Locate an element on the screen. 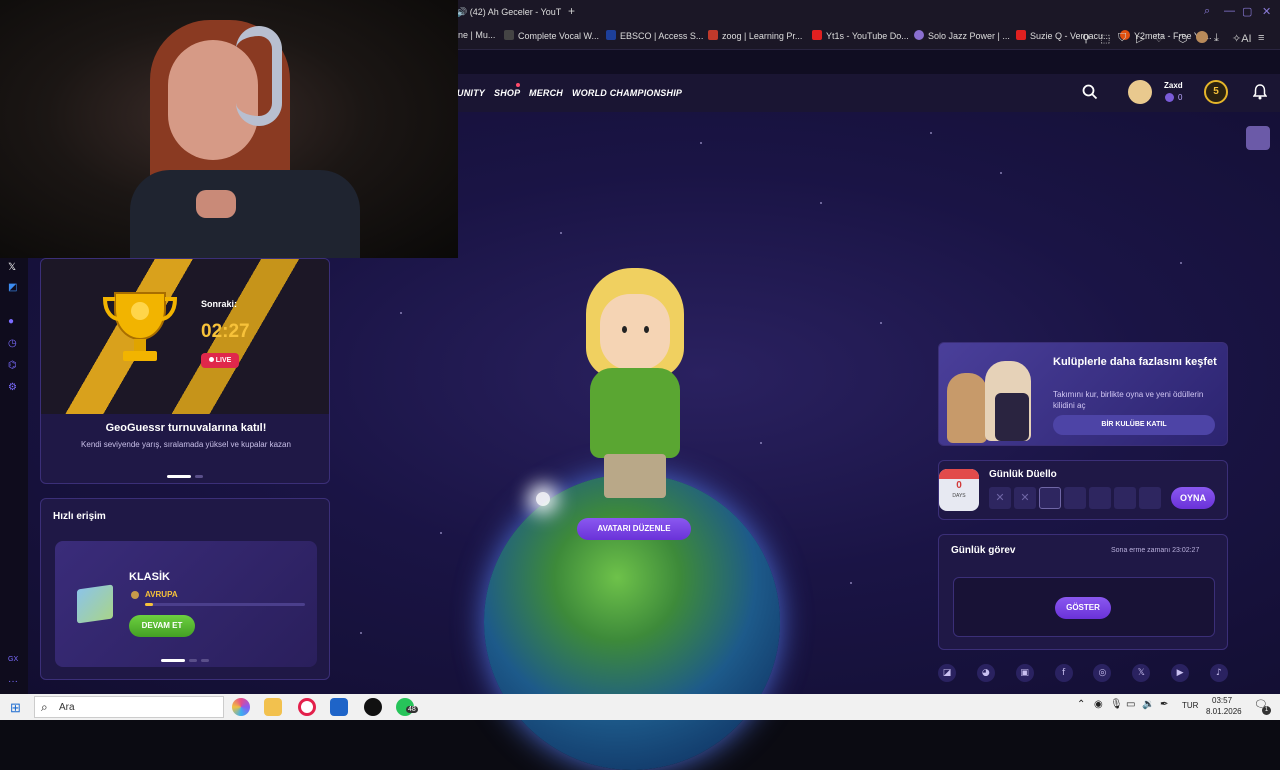  nav-shop: SHOP is located at coordinates (507, 93).